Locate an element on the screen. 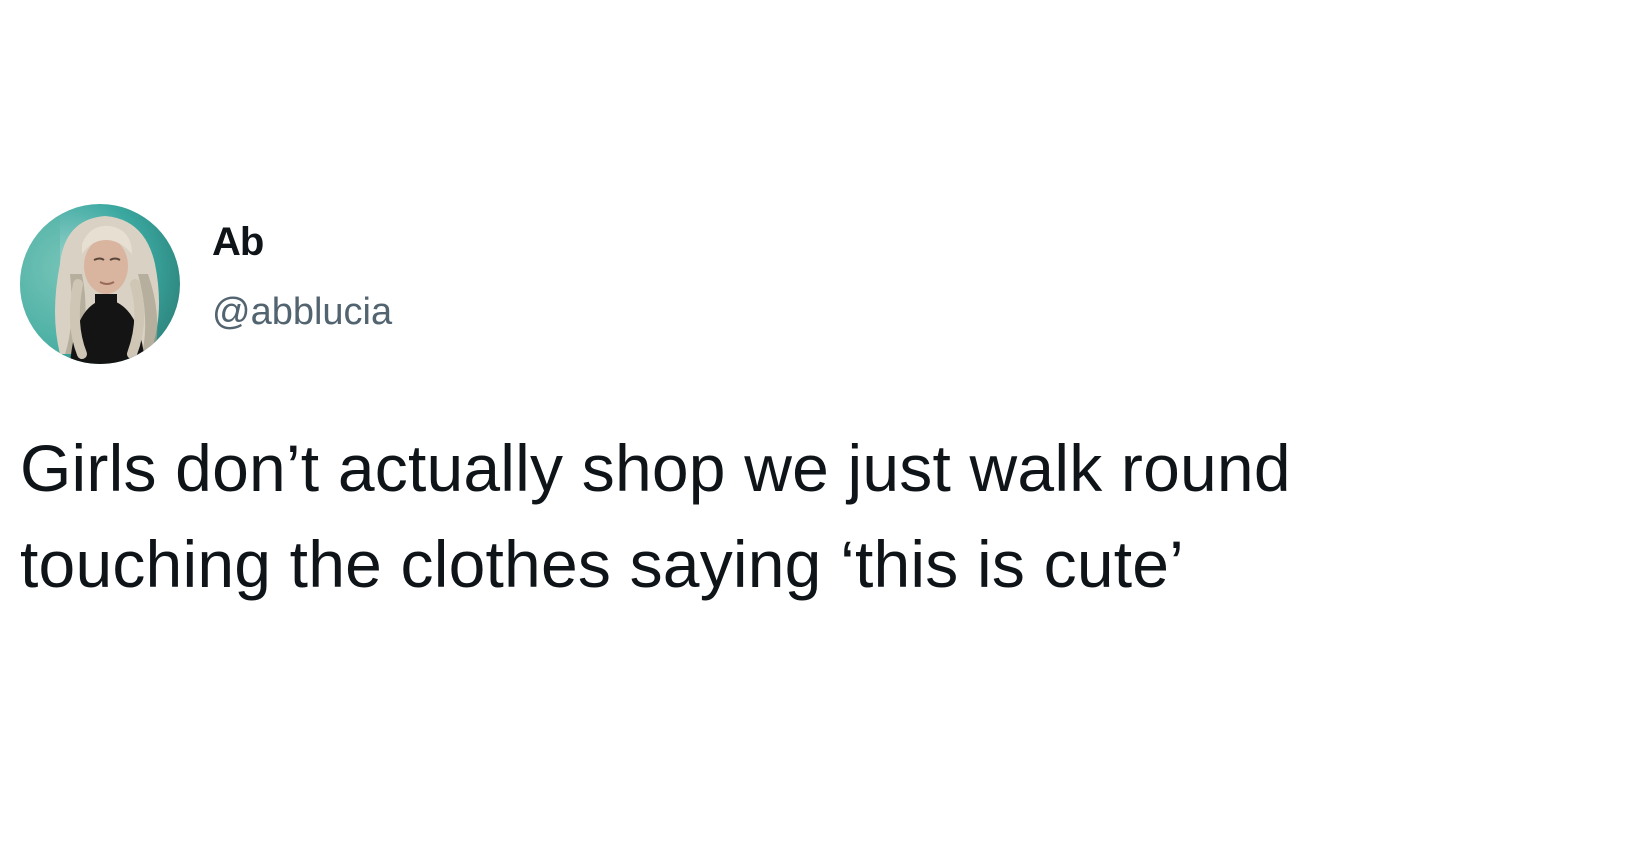  avatar-photo is located at coordinates (100, 284).